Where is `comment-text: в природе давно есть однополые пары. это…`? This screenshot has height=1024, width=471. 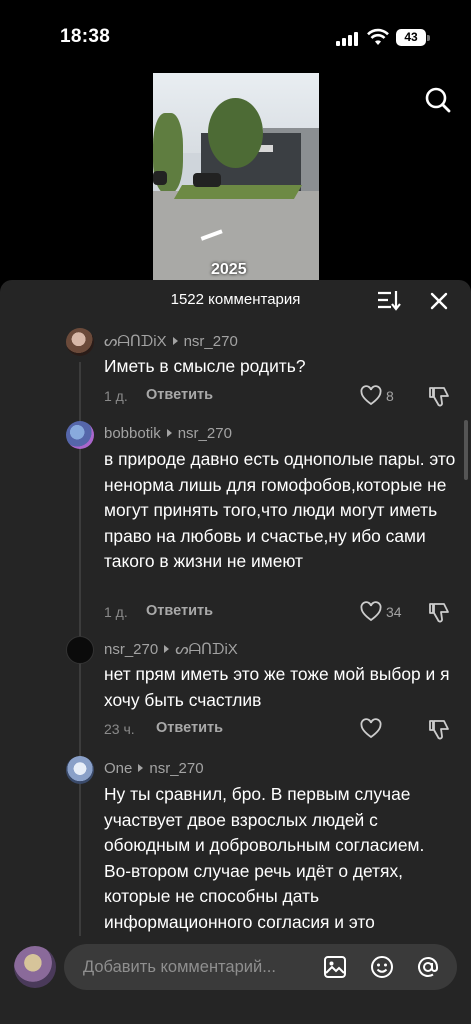 comment-text: в природе давно есть однополые пары. это… is located at coordinates (280, 510).